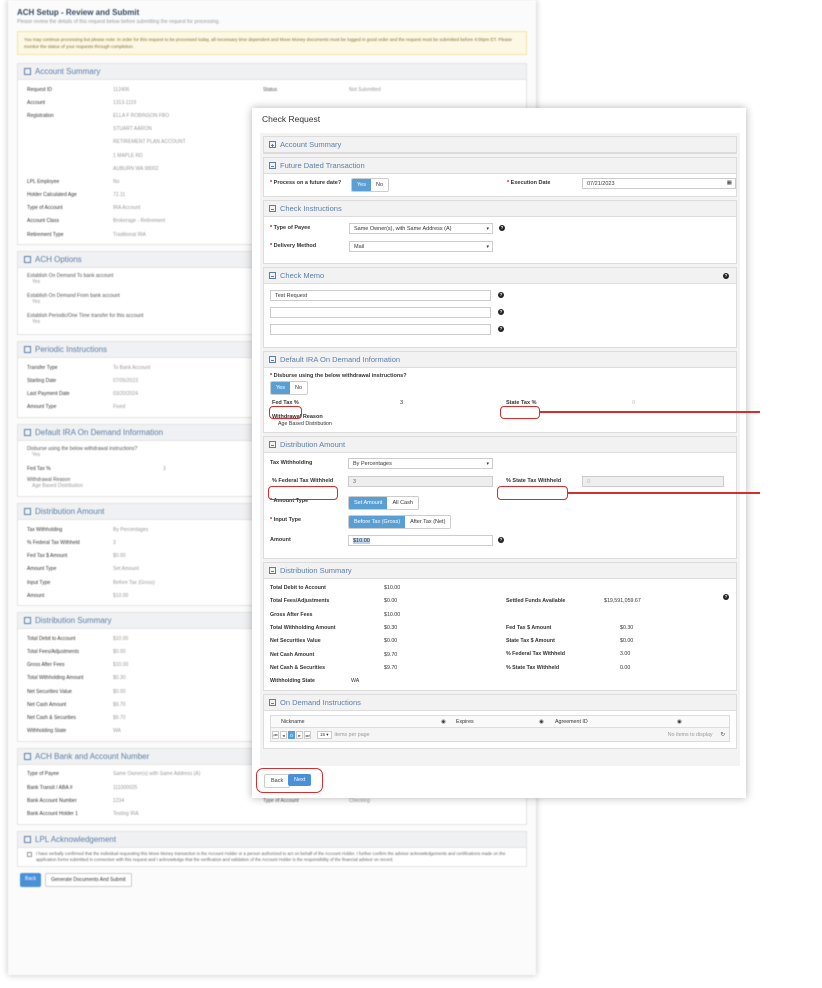  What do you see at coordinates (92, 756) in the screenshot?
I see `section-title: ACH Bank and Account Number` at bounding box center [92, 756].